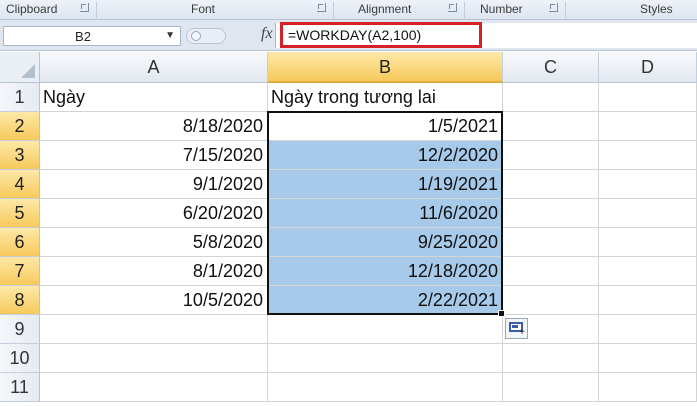 The width and height of the screenshot is (697, 406). Describe the element at coordinates (267, 34) in the screenshot. I see `insert-function-icon: fx` at that location.